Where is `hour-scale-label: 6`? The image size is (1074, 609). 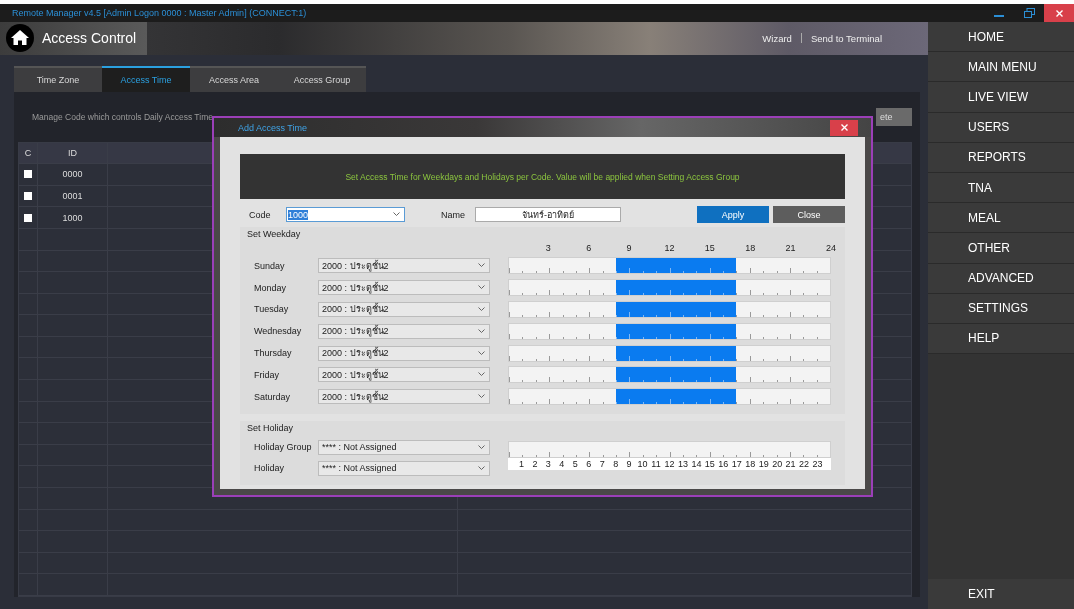
hour-scale-label: 6 is located at coordinates (589, 249).